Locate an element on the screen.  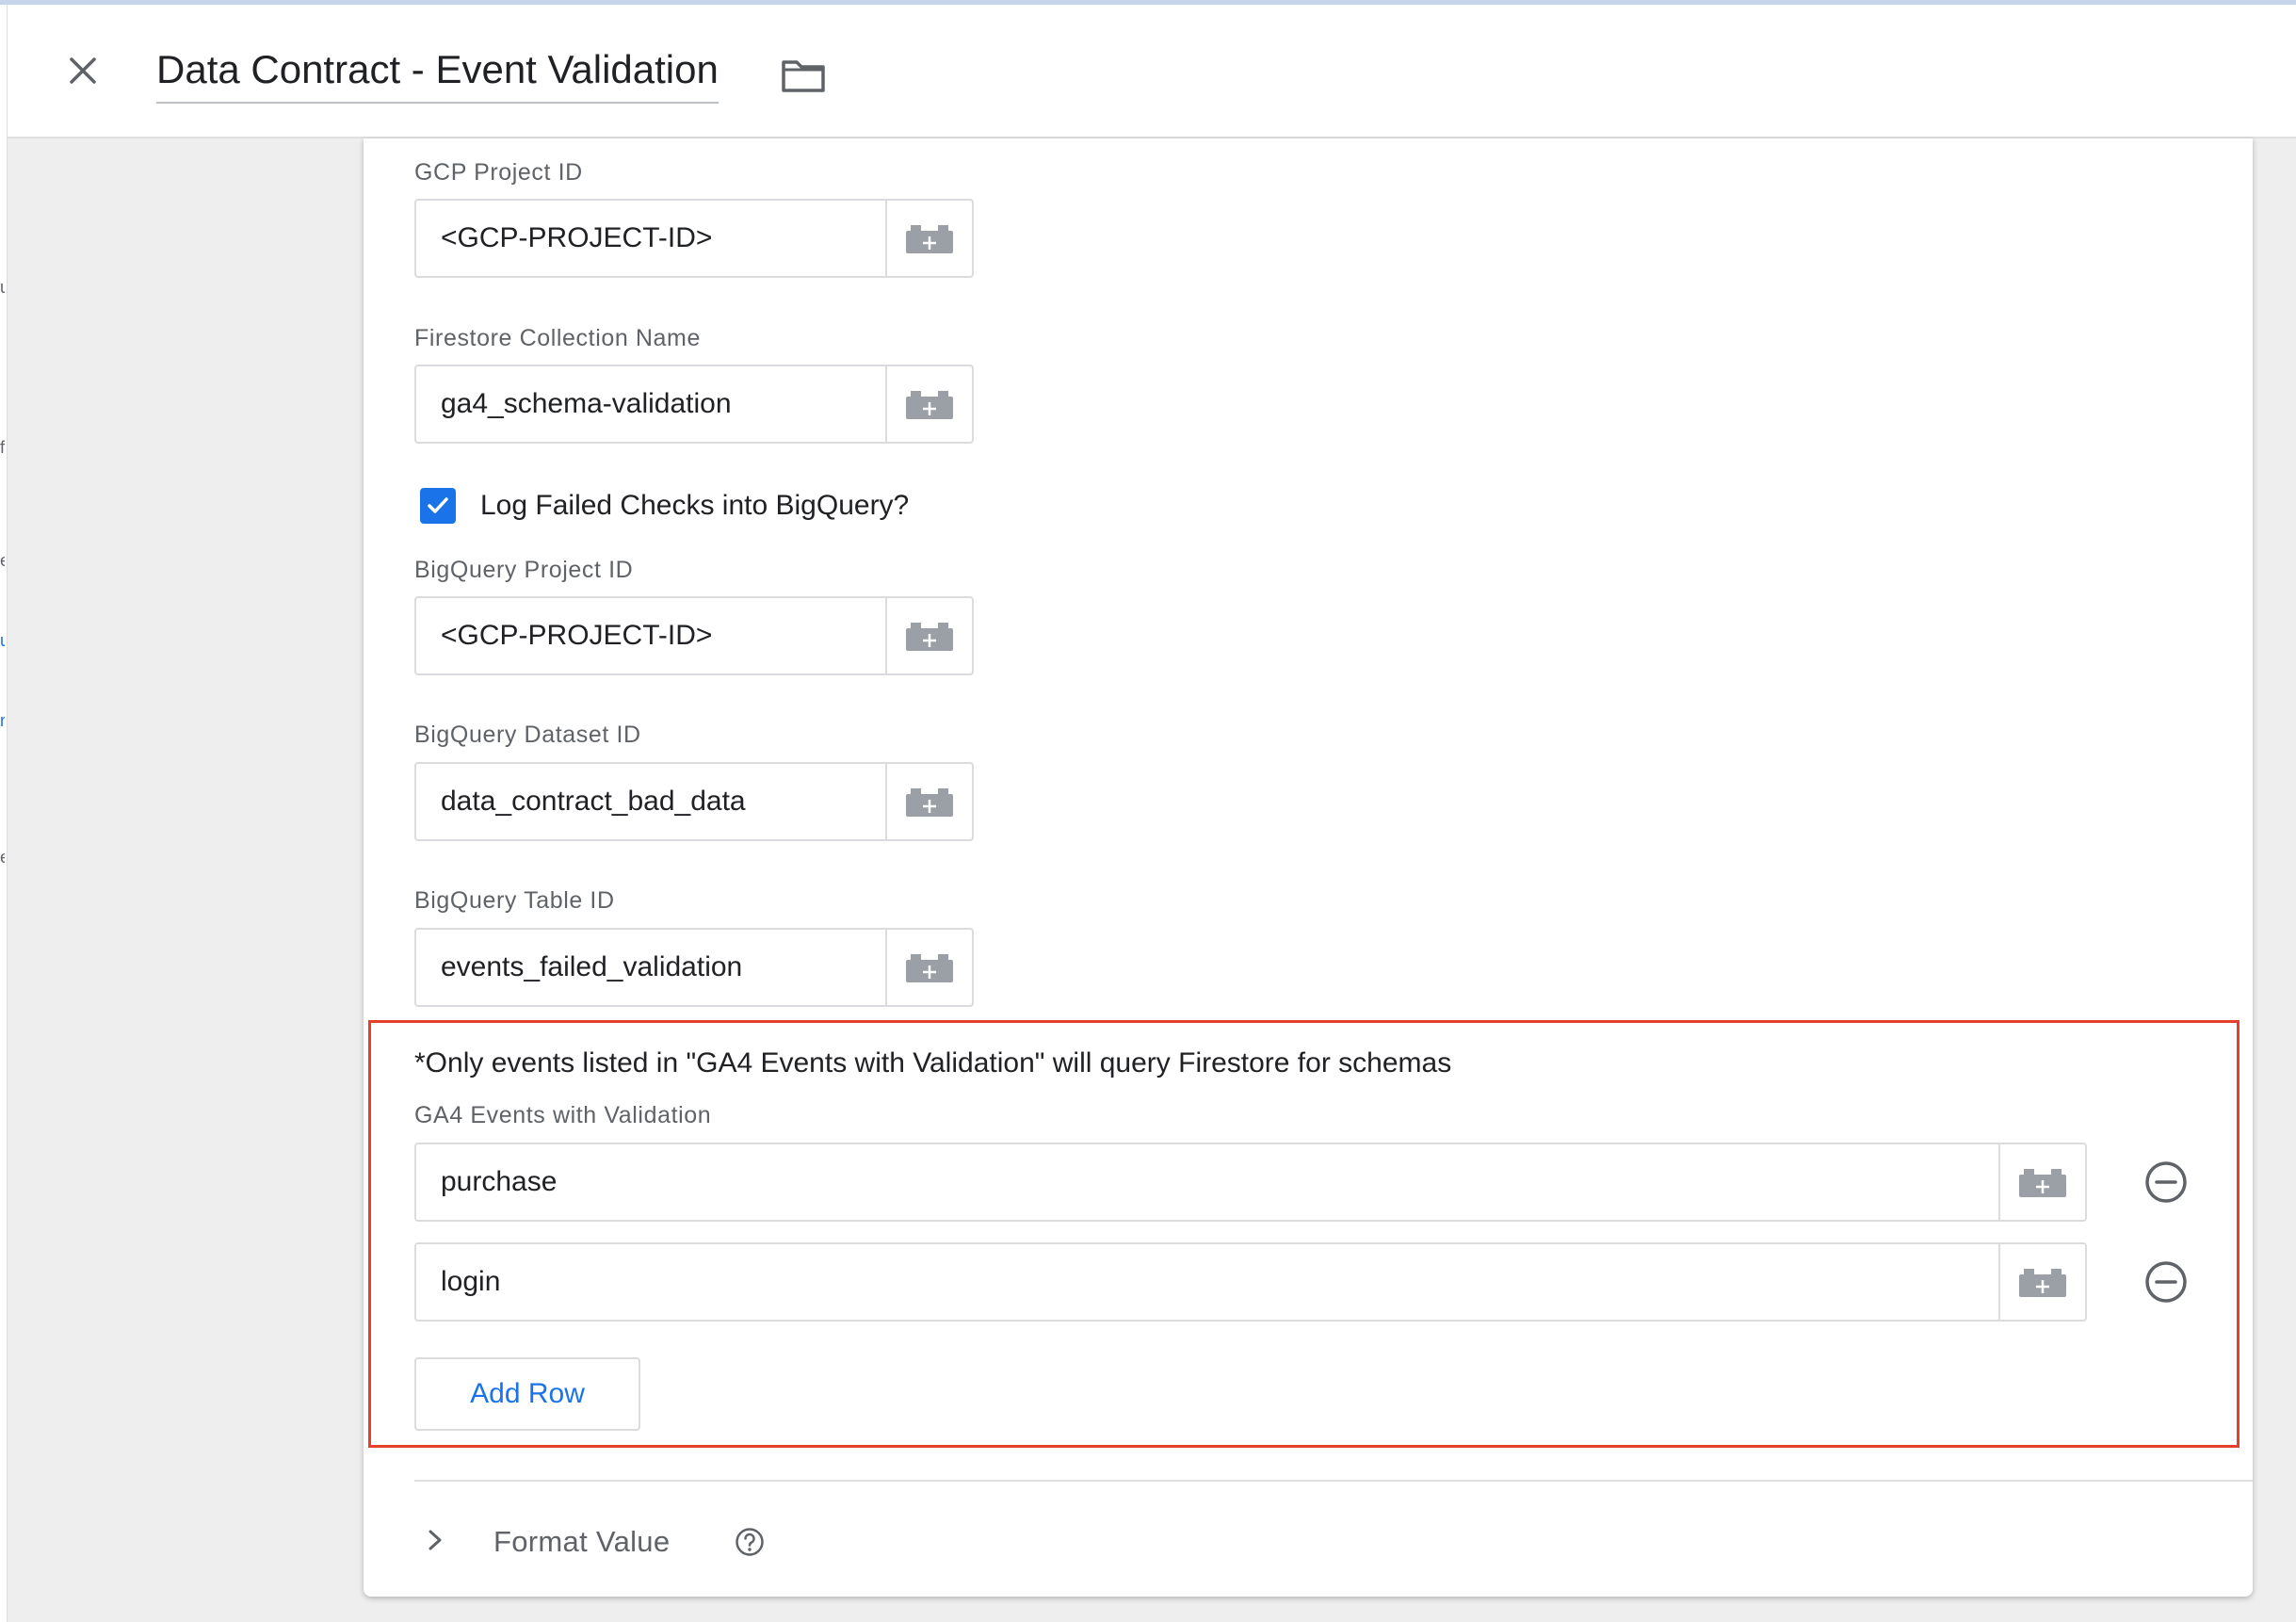
background-text-fragment: n is located at coordinates (2, 721).